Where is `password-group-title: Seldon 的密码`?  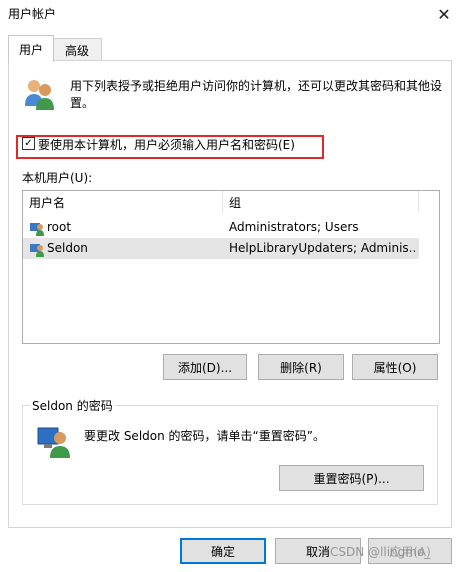
password-group-title: Seldon 的密码 is located at coordinates (72, 405).